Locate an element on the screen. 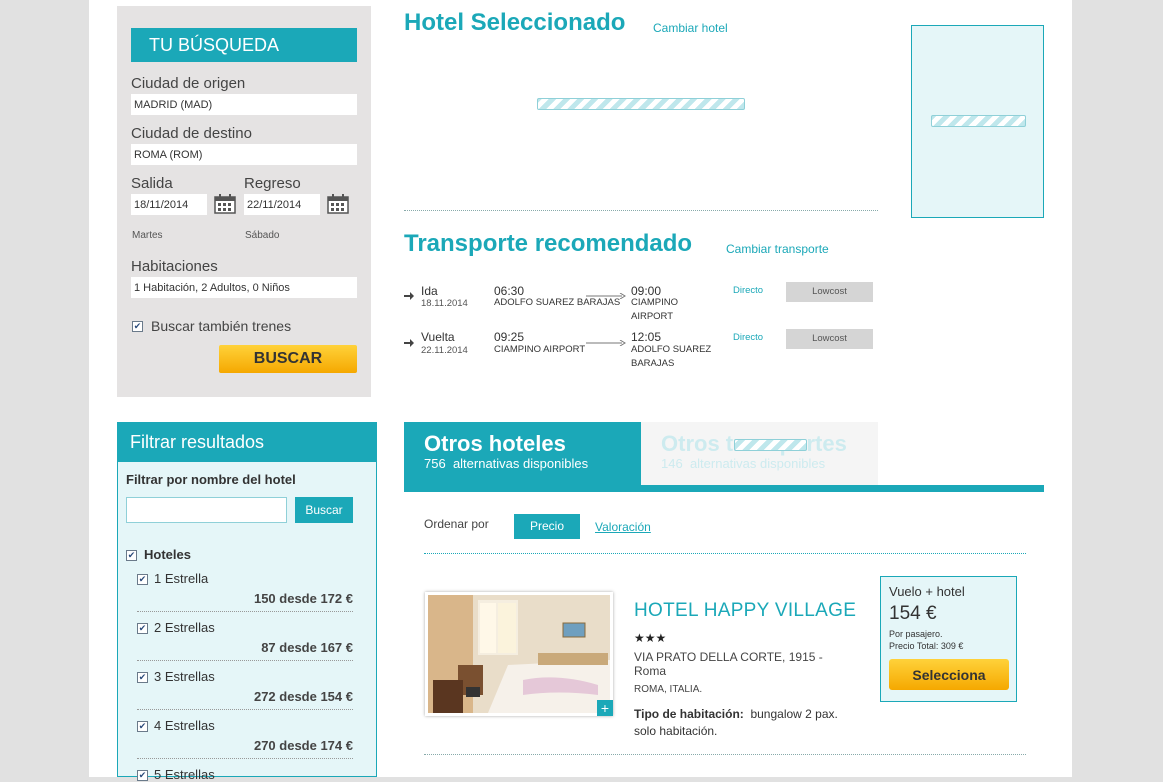 The height and width of the screenshot is (782, 1163). depart-date-field: 18/11/2014 is located at coordinates (169, 204).